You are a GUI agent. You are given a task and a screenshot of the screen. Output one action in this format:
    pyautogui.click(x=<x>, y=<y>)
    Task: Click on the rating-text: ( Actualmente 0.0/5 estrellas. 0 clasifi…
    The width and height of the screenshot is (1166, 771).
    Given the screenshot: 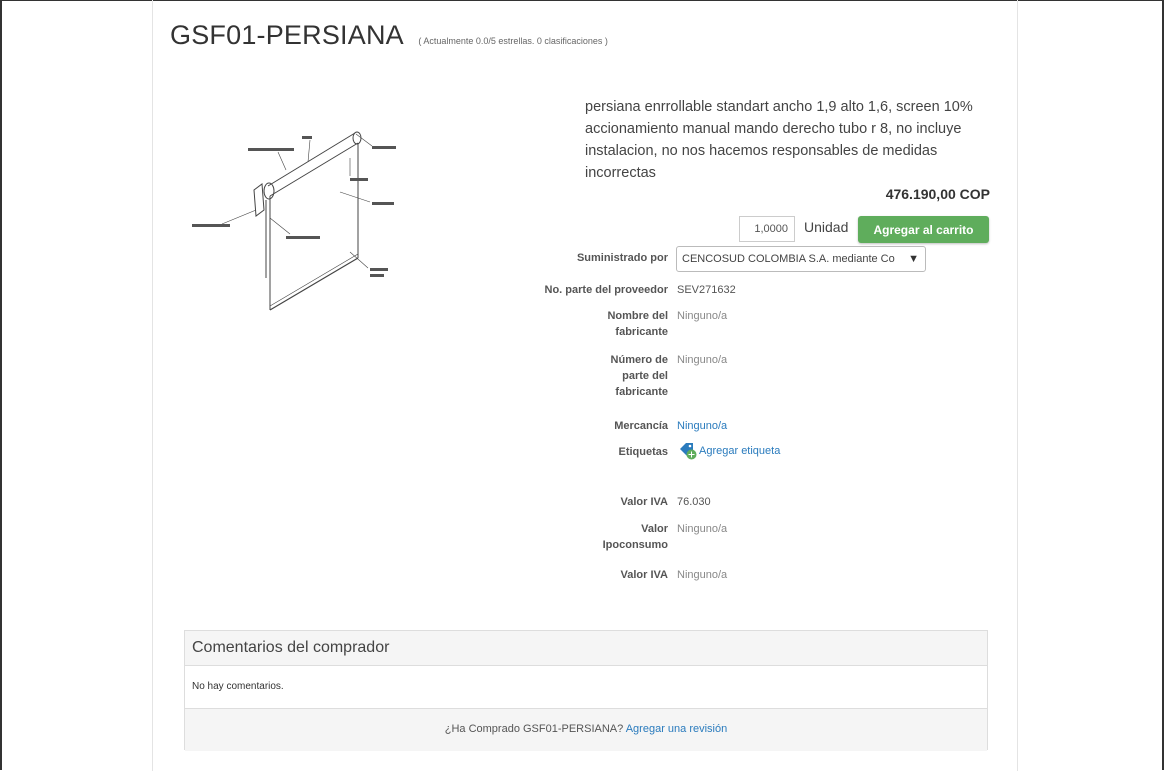 What is the action you would take?
    pyautogui.click(x=513, y=41)
    